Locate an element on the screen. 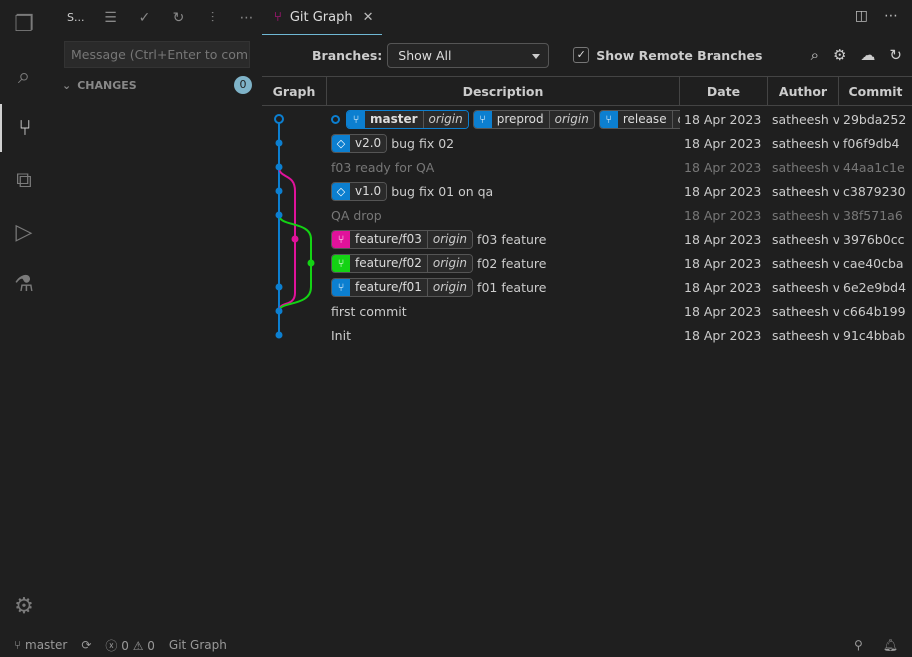 The image size is (912, 657). branch-name: feature/f03 is located at coordinates (388, 239).